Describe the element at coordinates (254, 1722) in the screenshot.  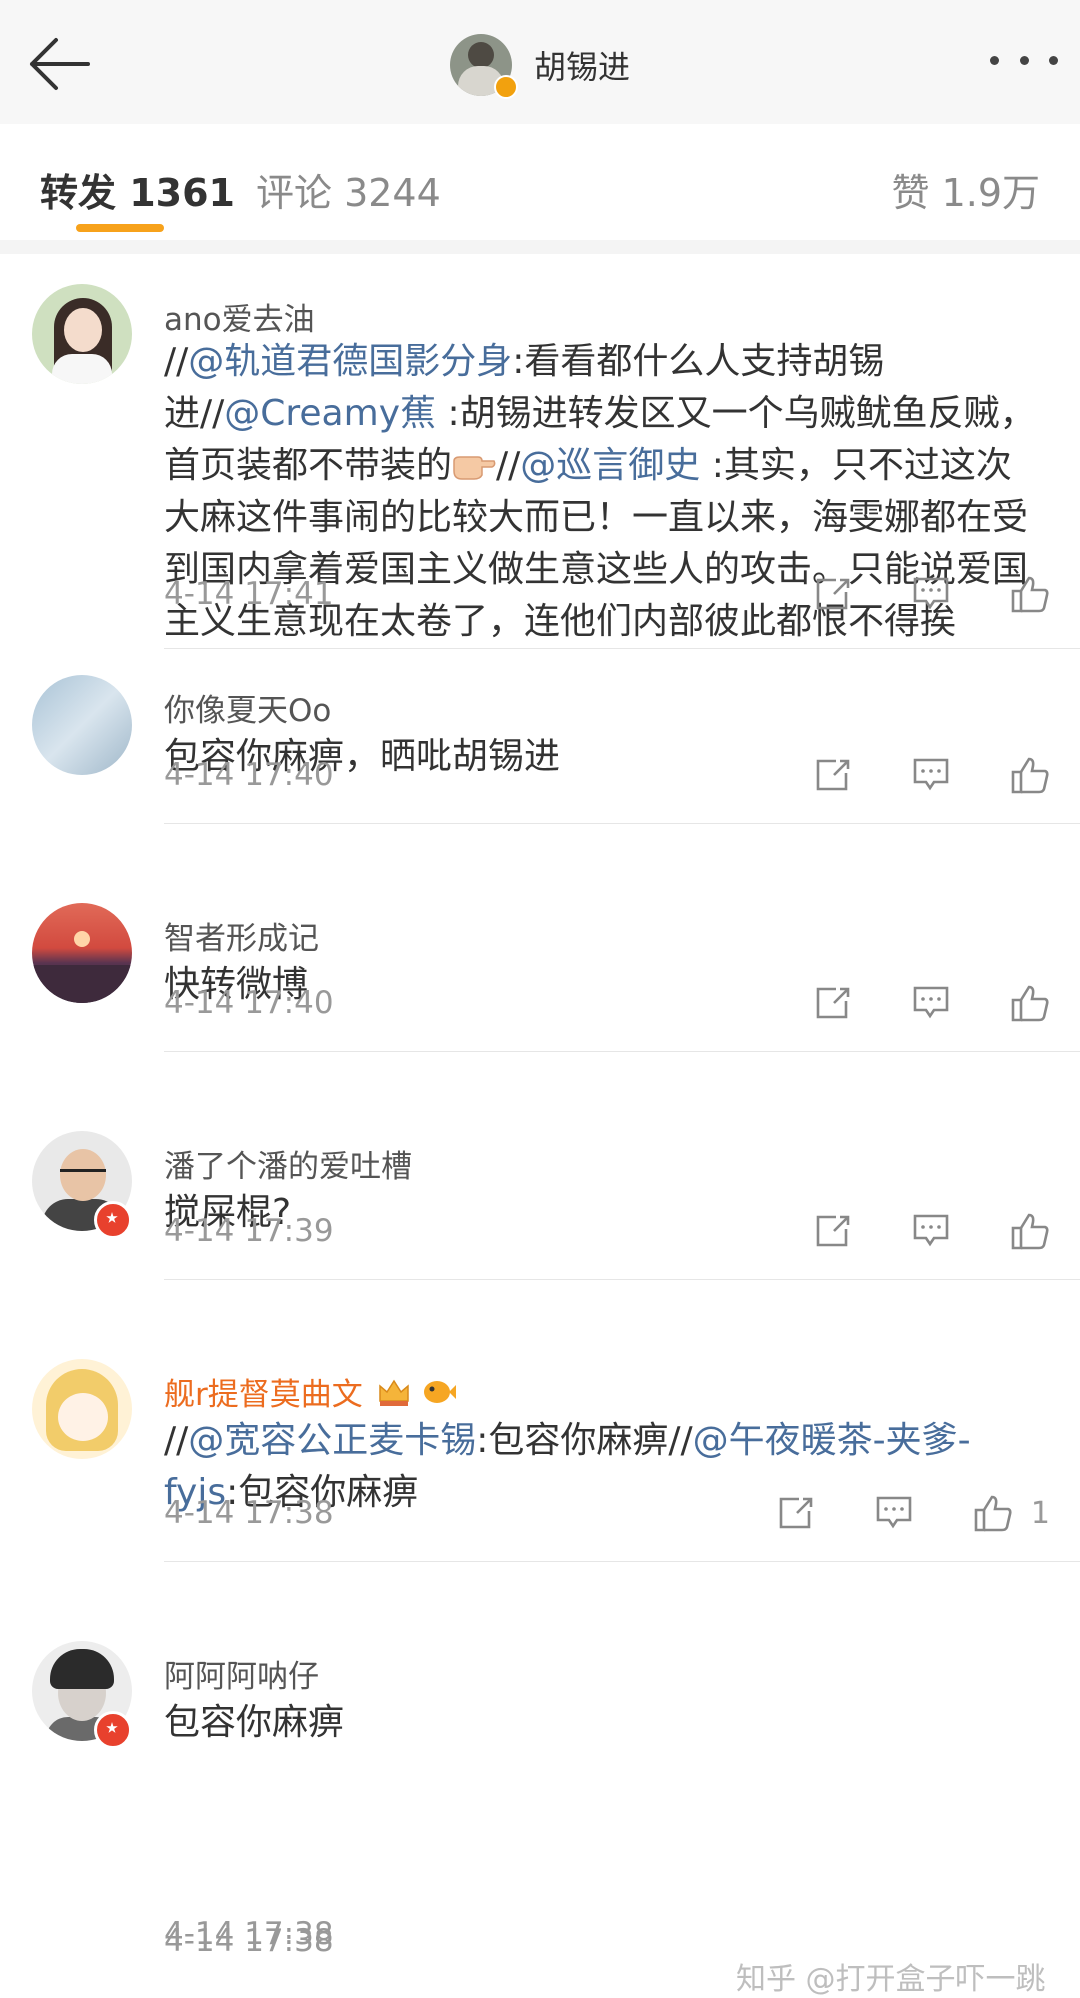
I see `comment-text: 包容你麻痹` at that location.